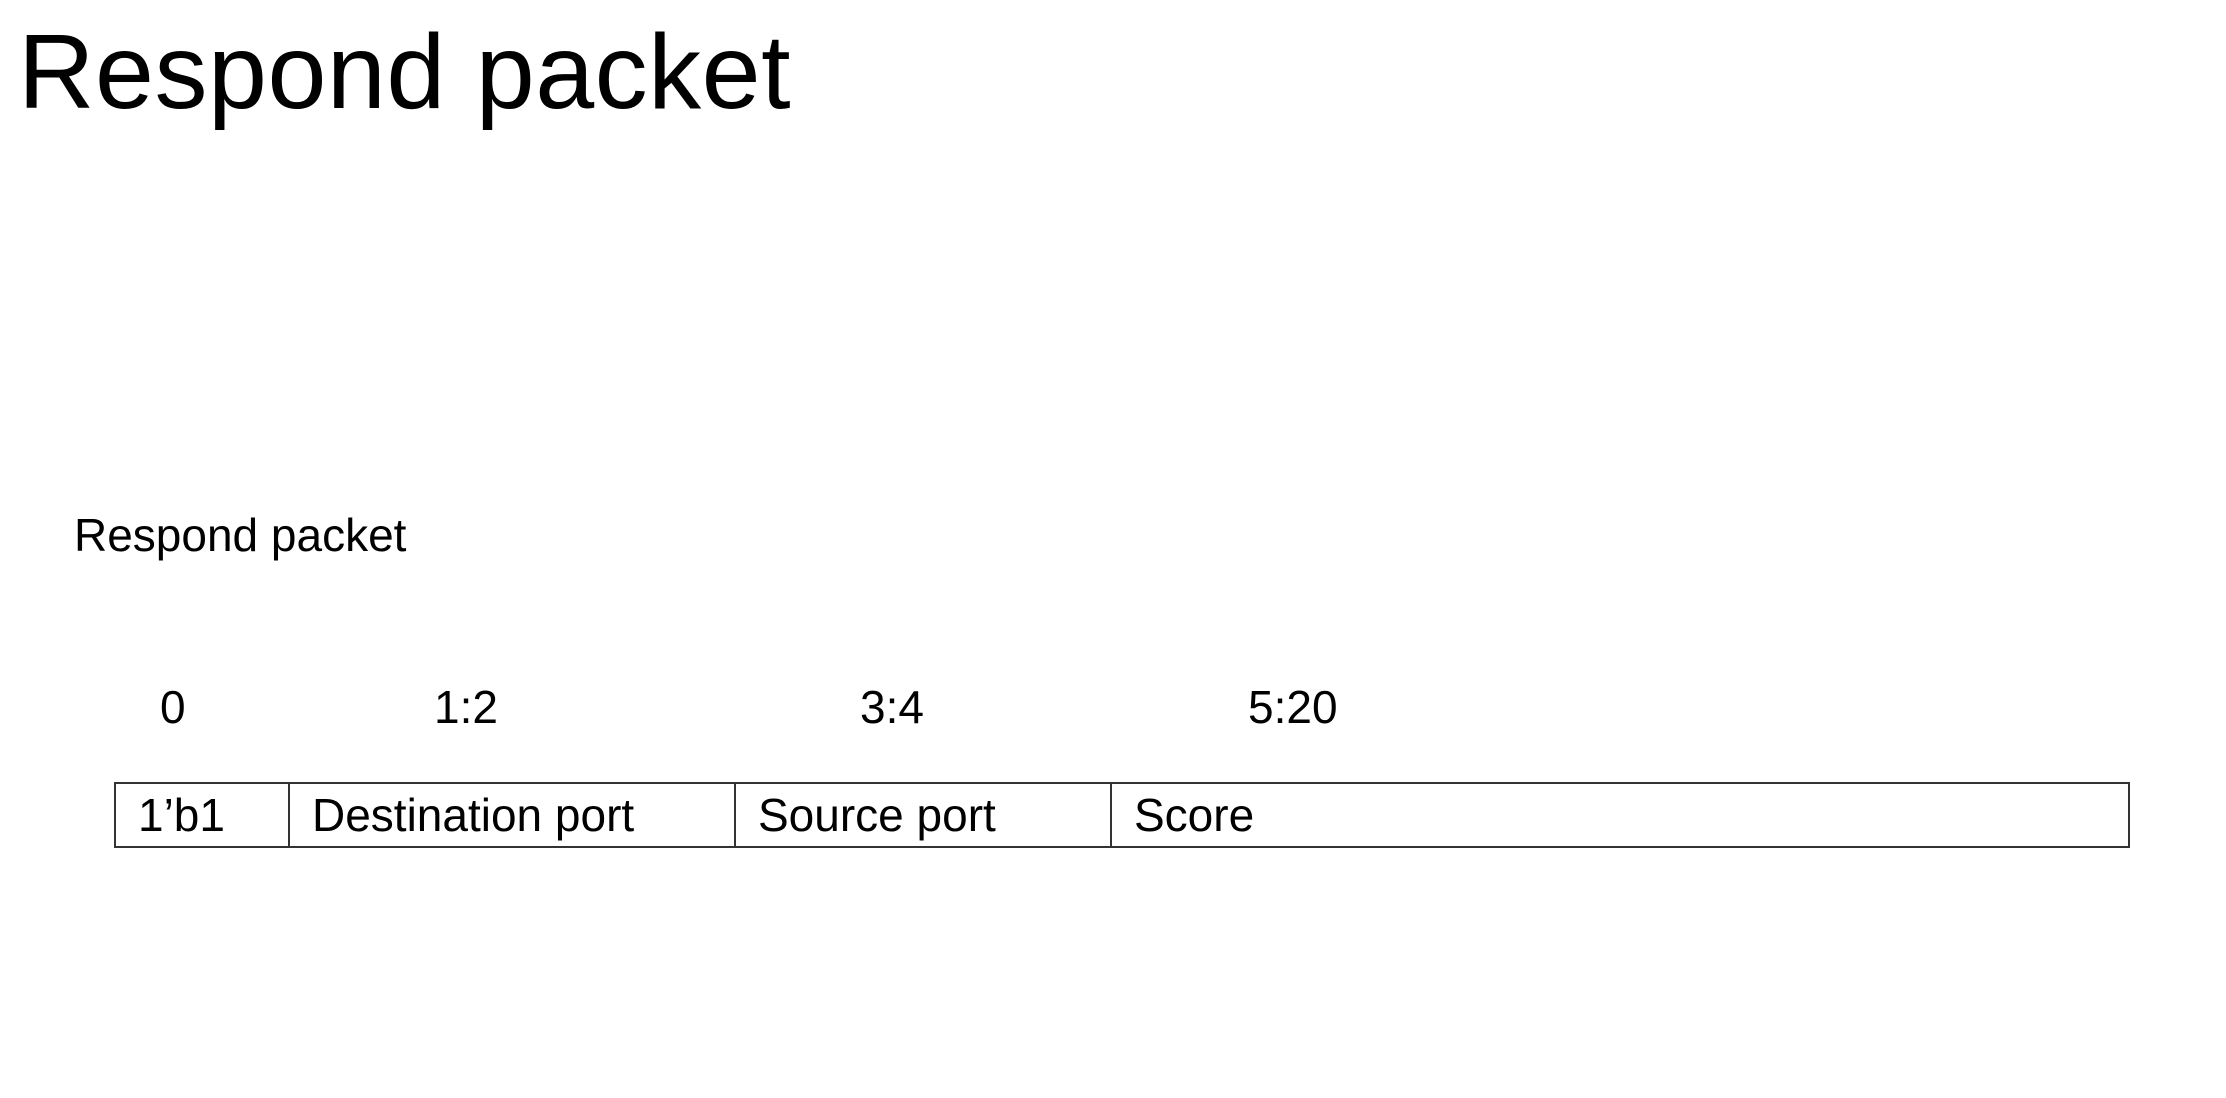 The image size is (2226, 1098). What do you see at coordinates (1122, 815) in the screenshot?
I see `packet-format-table: 1’b1 Destination port Source port Score` at bounding box center [1122, 815].